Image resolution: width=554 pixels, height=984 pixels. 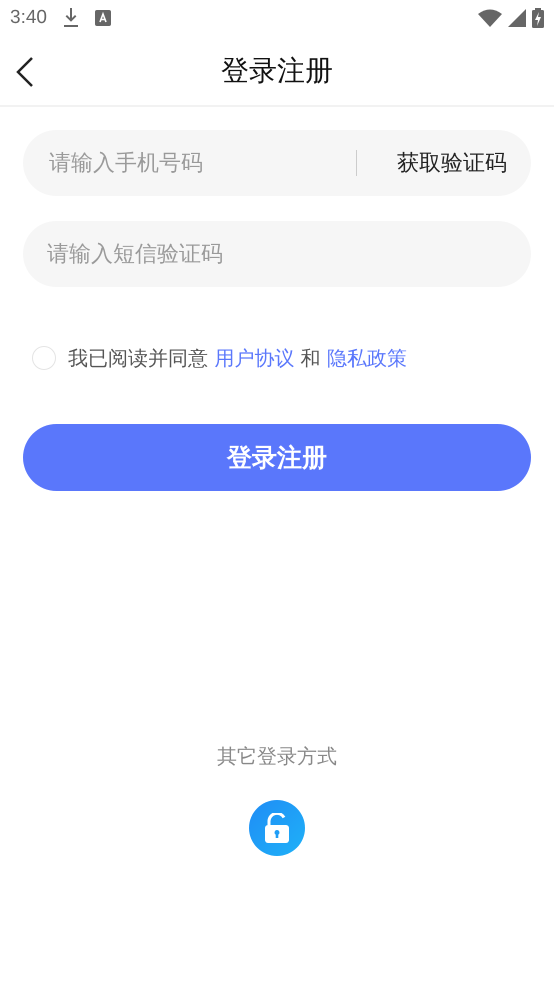 What do you see at coordinates (70, 18) in the screenshot?
I see `download-icon` at bounding box center [70, 18].